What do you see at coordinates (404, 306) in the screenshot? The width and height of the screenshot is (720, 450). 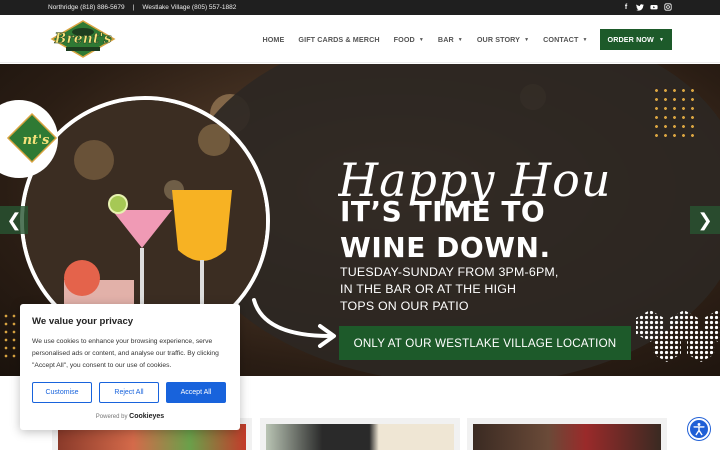 I see `hours-line-3: TOPS ON OUR PATIO` at bounding box center [404, 306].